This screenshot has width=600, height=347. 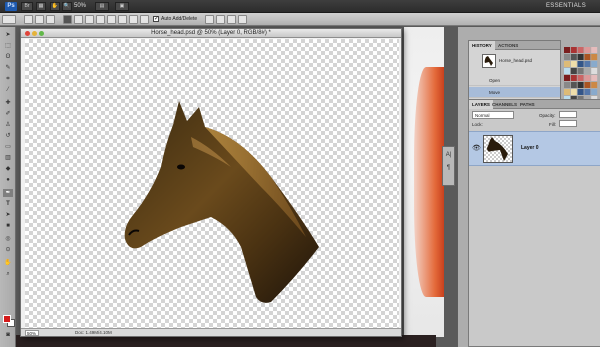 I want to click on clone-stamp-tool-icon: ♙, so click(x=8, y=125).